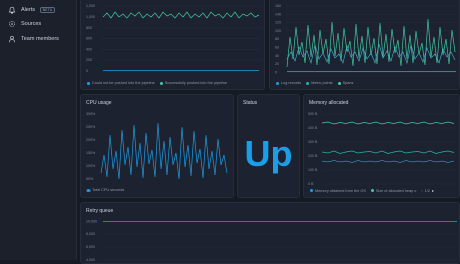 This screenshot has width=460, height=264. Describe the element at coordinates (388, 123) in the screenshot. I see `memory-obtained-line` at that location.